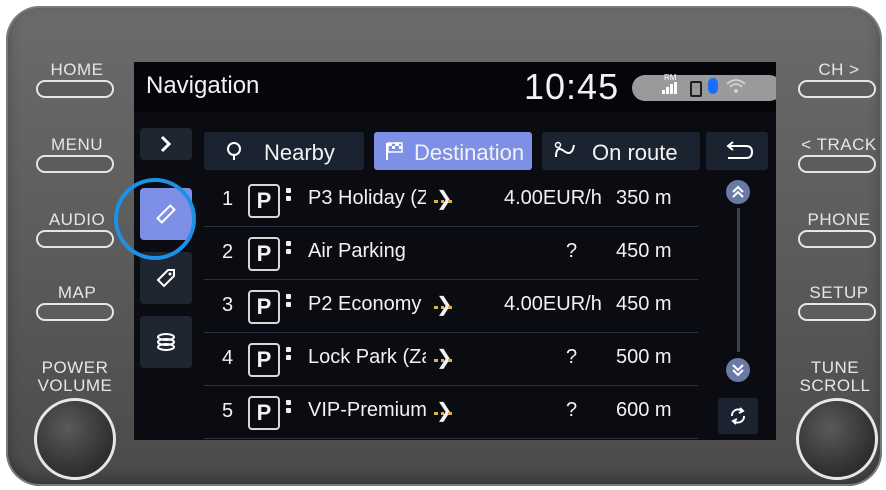 The image size is (886, 490). I want to click on list-item: 1 P P3 Holiday (Za ❯ 4.00EUR/h 350 m, so click(451, 200).